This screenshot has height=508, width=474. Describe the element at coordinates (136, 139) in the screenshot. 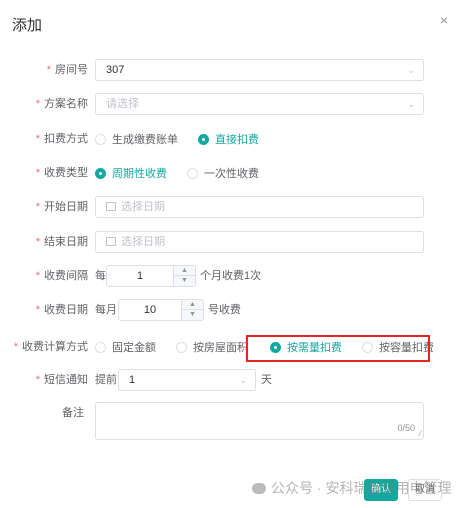

I see `deduct-option-bill: 生成缴费账单` at that location.